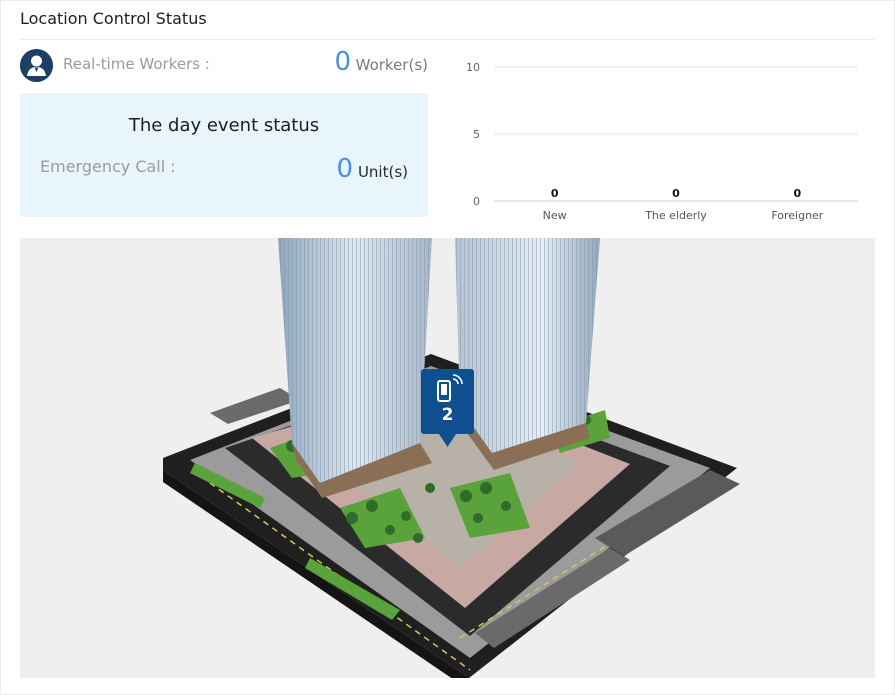  What do you see at coordinates (224, 125) in the screenshot?
I see `day-event-status-title: The day event status` at bounding box center [224, 125].